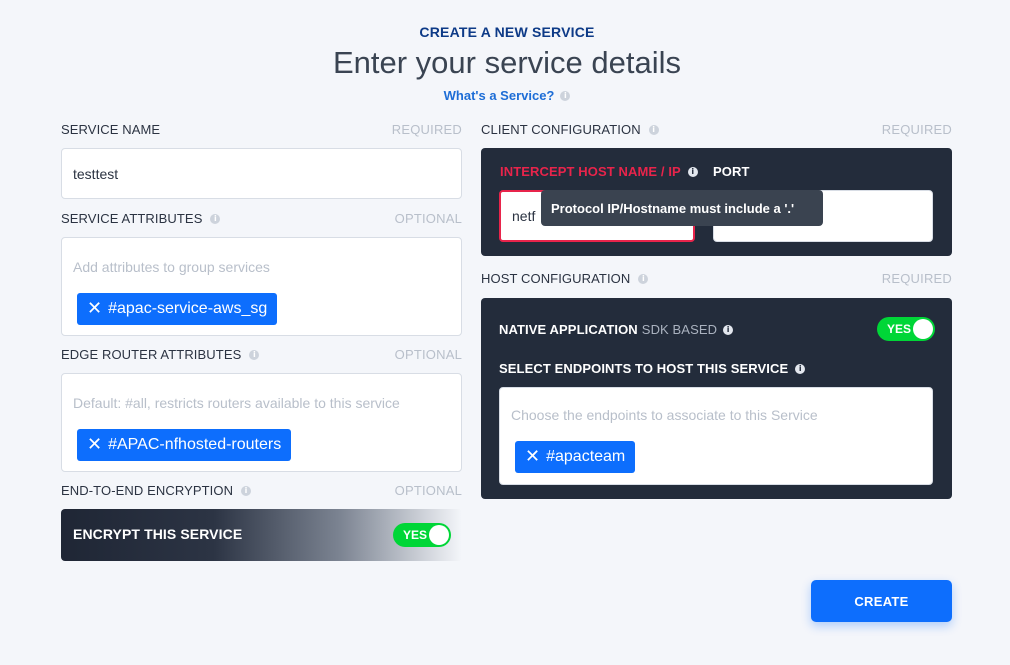  Describe the element at coordinates (682, 208) in the screenshot. I see `validation-tooltip: Protocol IP/Hostname must include a '.'` at that location.